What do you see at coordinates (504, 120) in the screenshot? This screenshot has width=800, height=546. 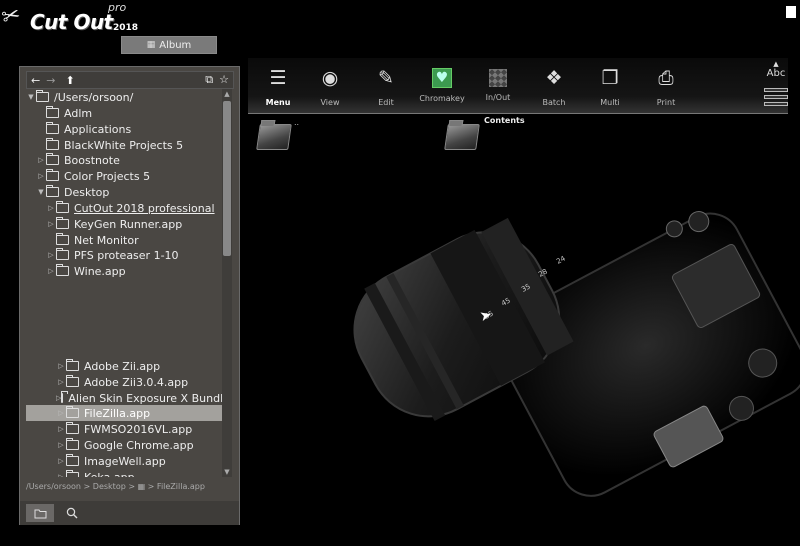 I see `contents-heading: Contents` at bounding box center [504, 120].